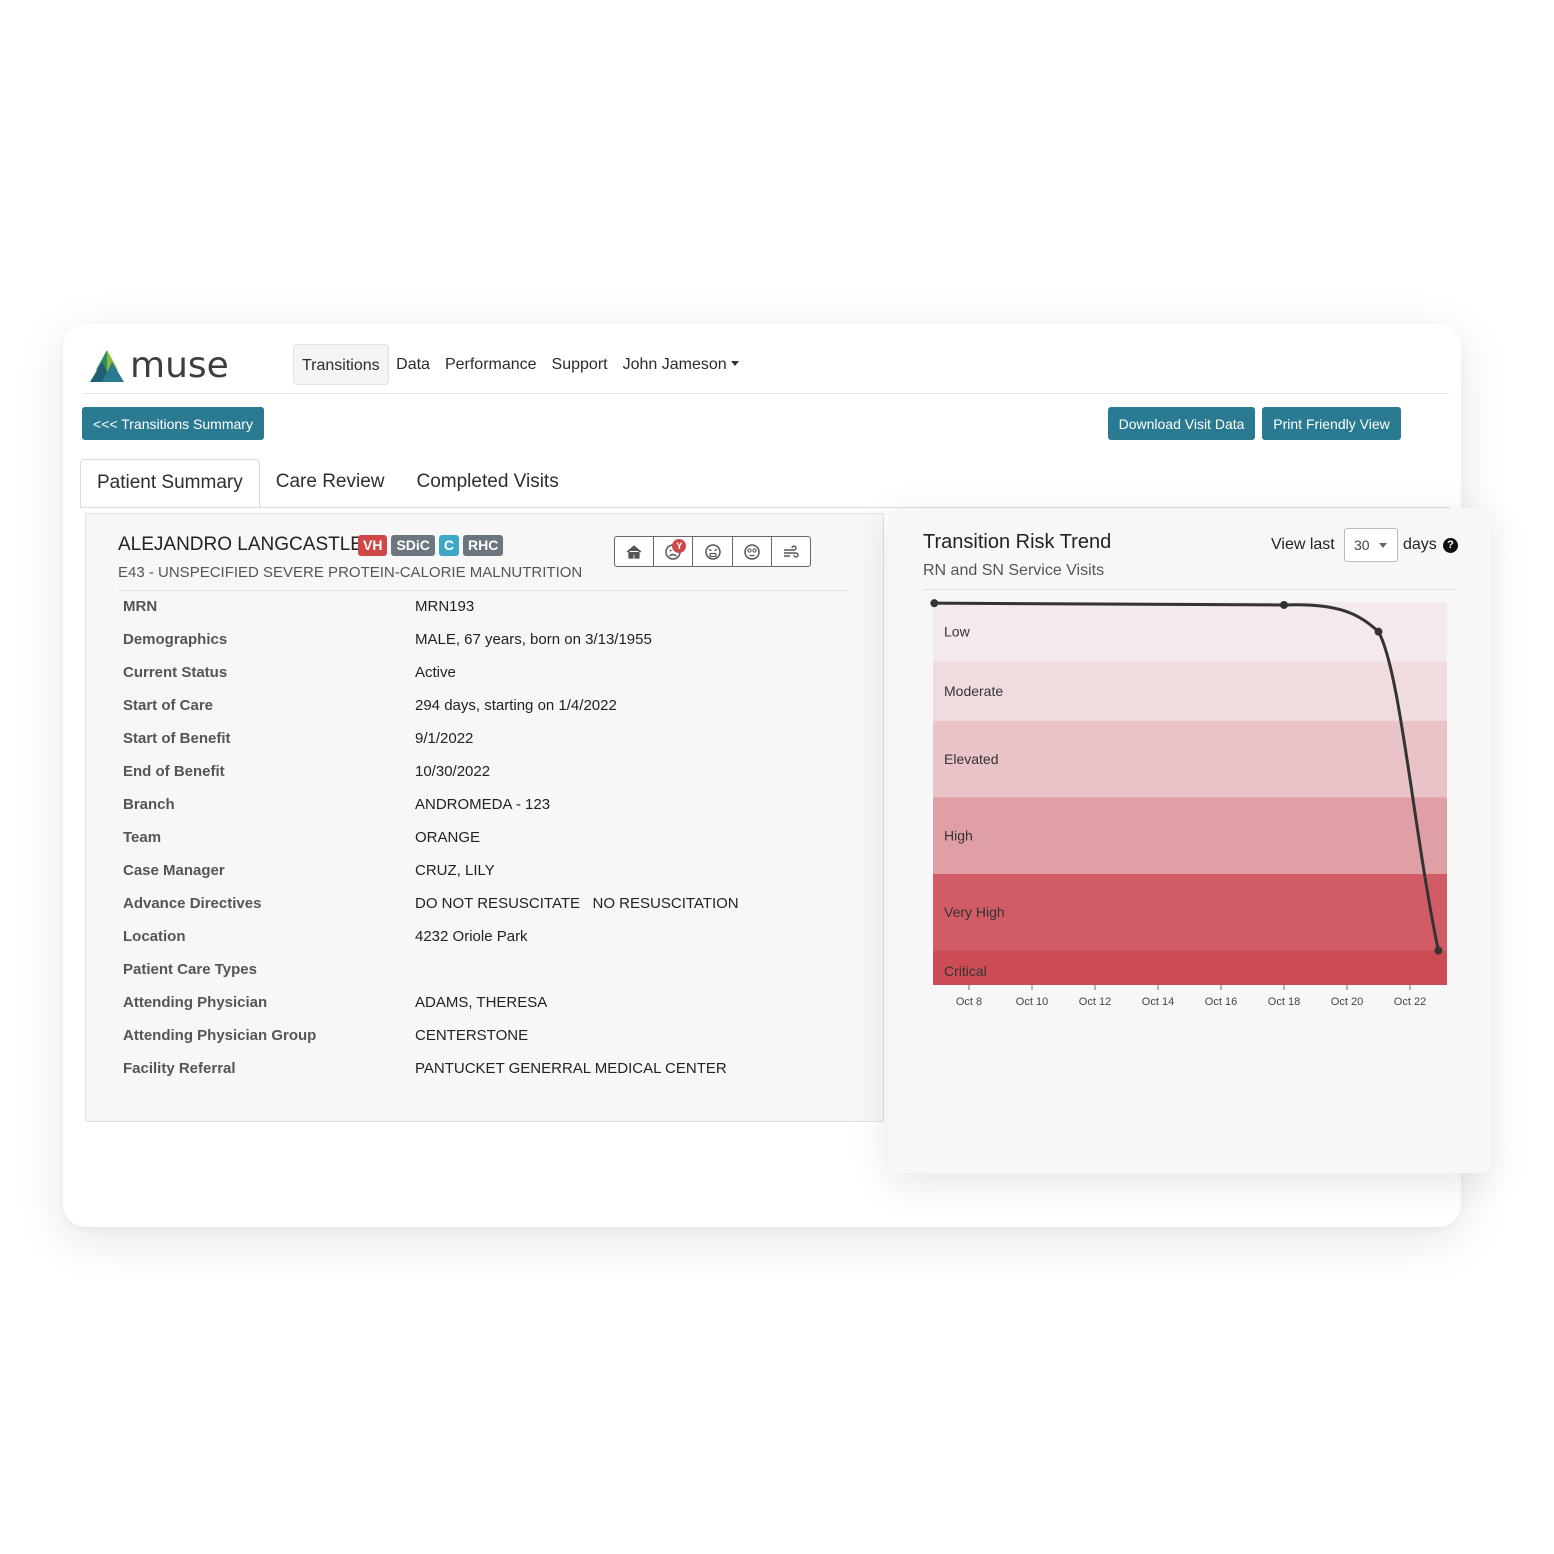 Image resolution: width=1554 pixels, height=1554 pixels. I want to click on notification-badge: Y, so click(679, 546).